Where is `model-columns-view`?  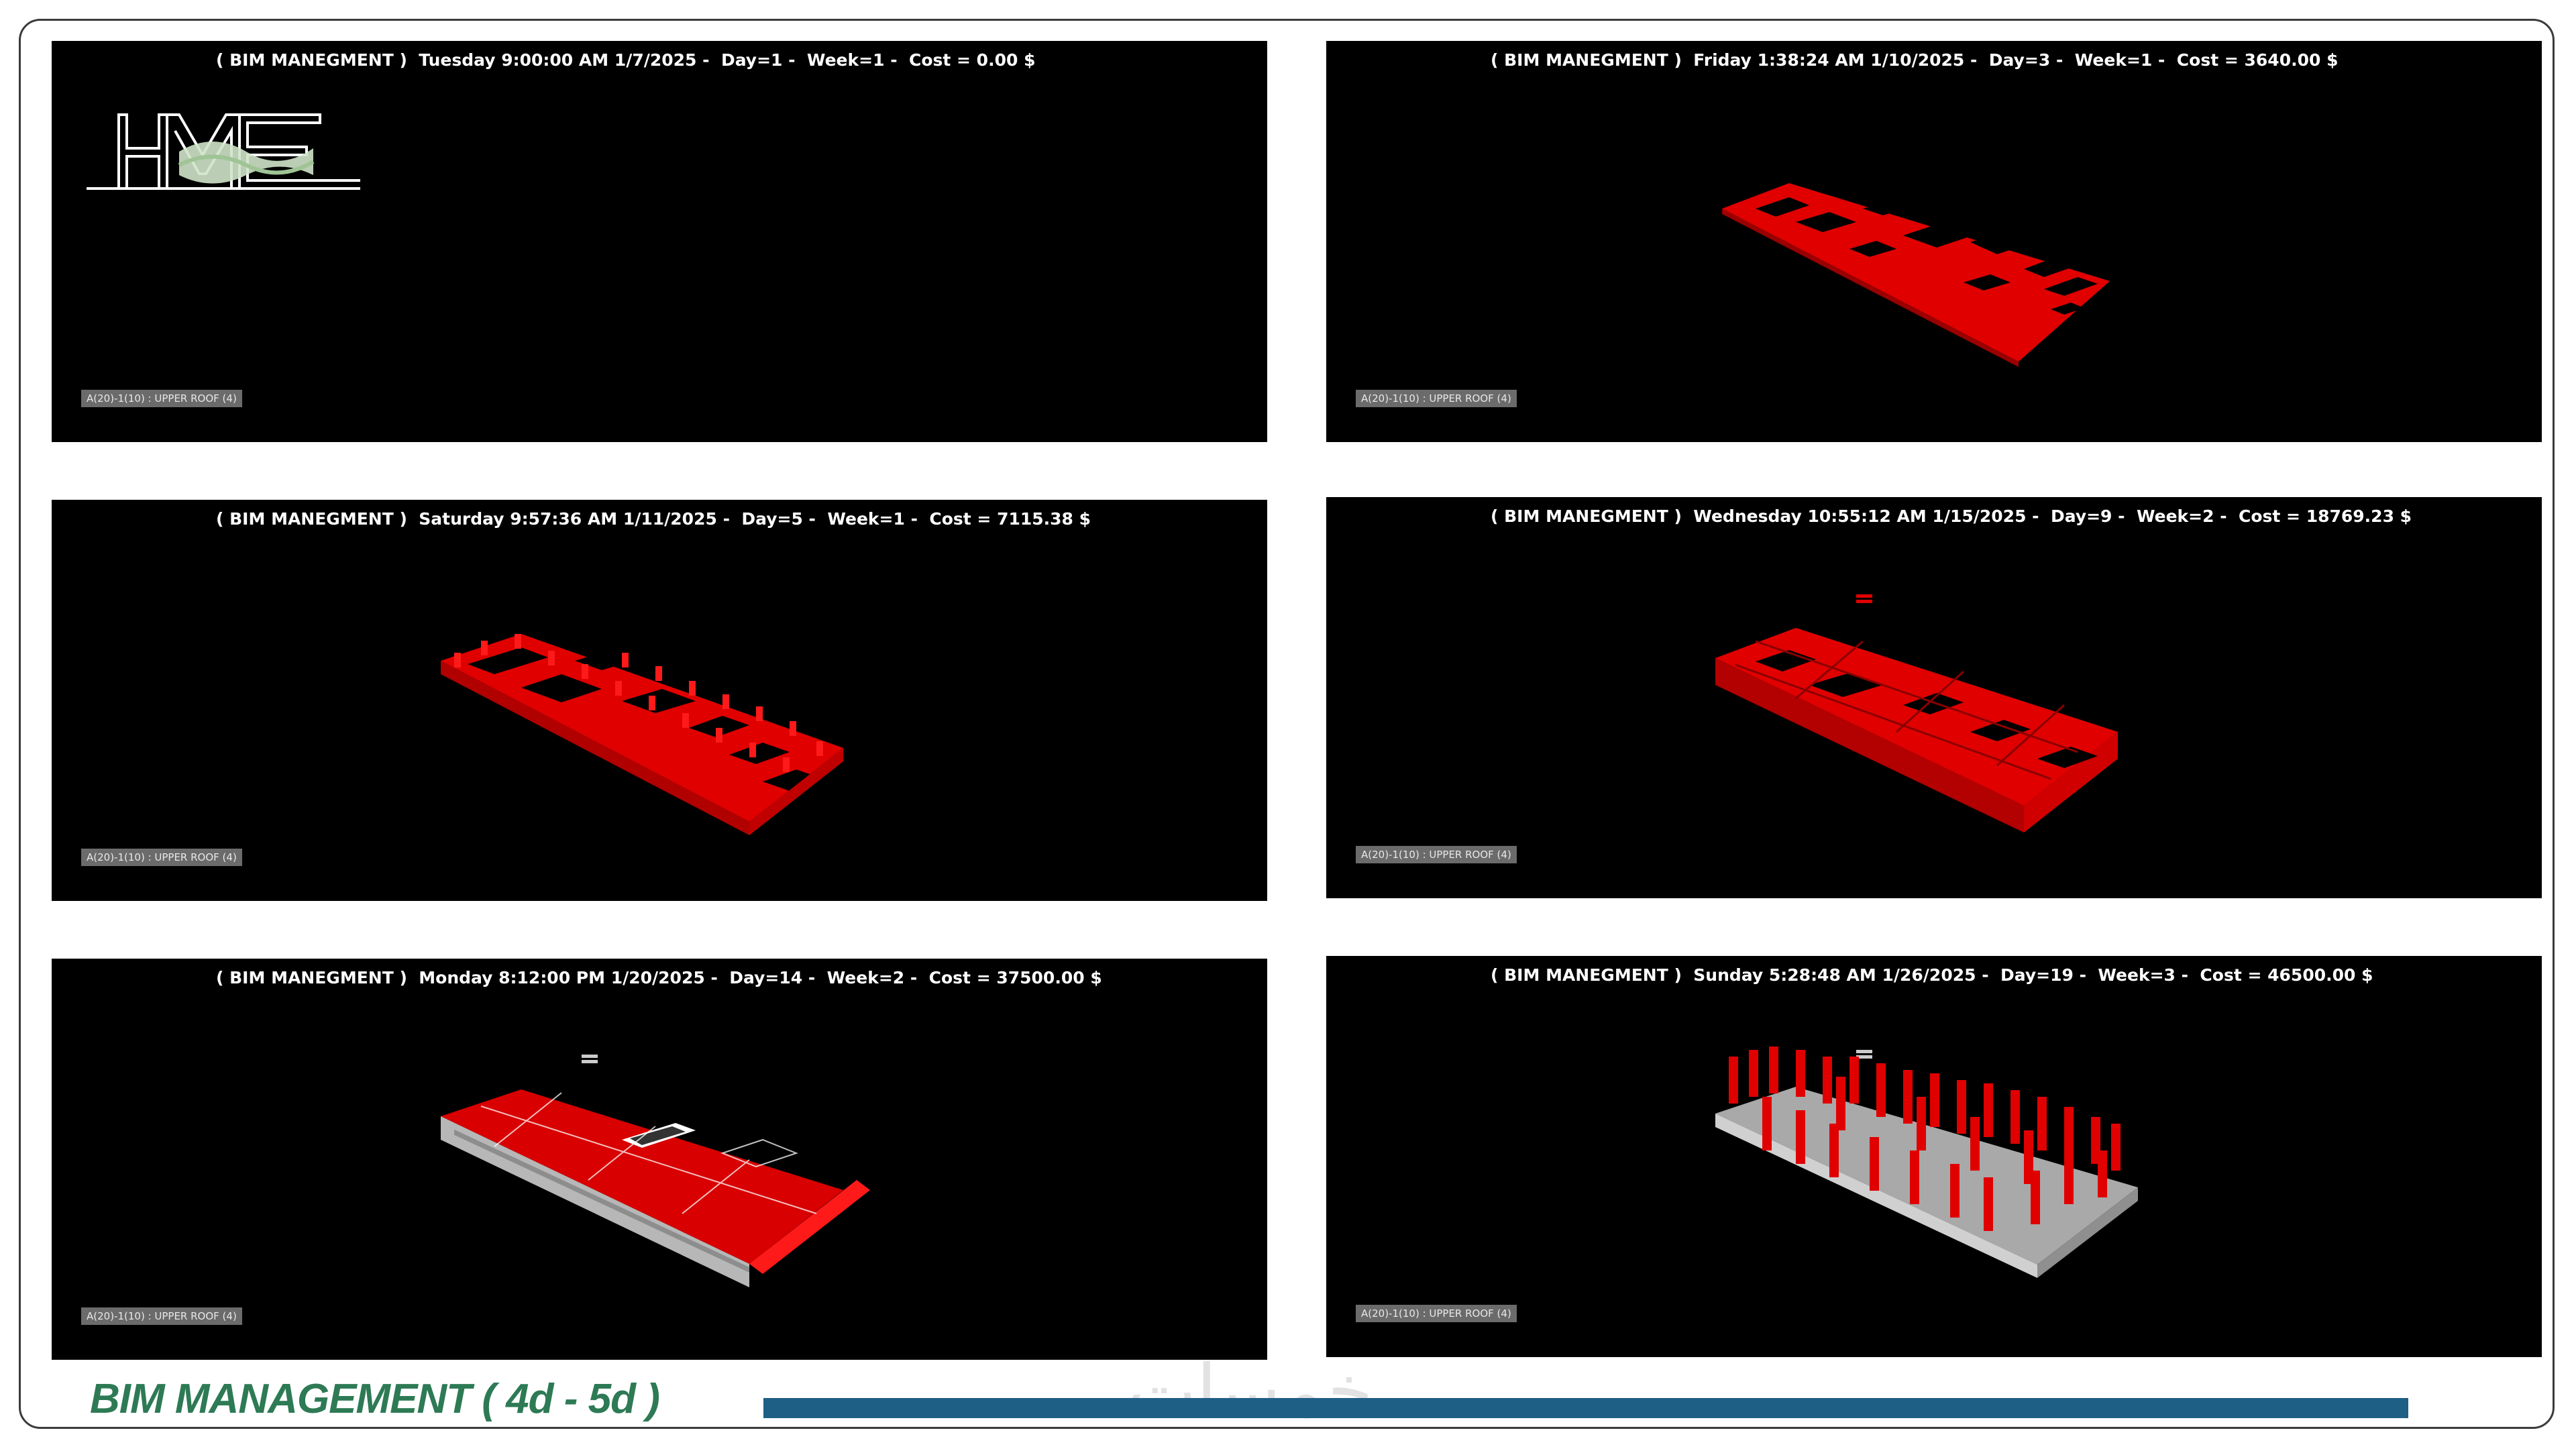
model-columns-view is located at coordinates (1926, 1162).